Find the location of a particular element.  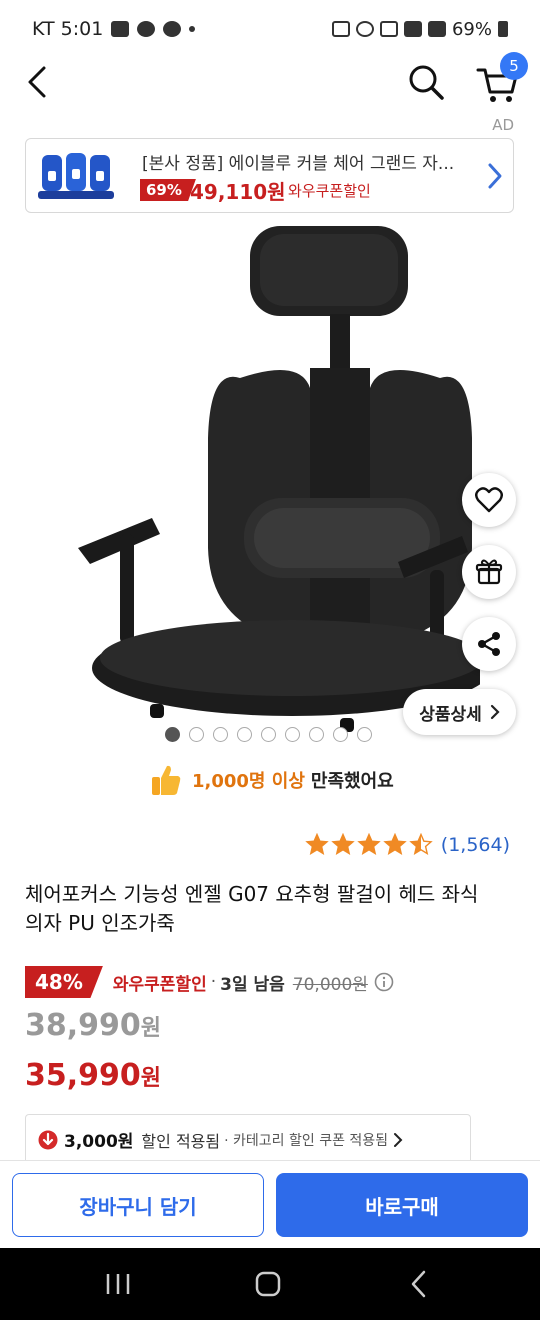

satisfaction-highlight: 1,000명 이상 is located at coordinates (248, 781).